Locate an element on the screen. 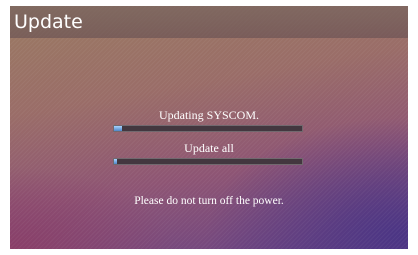  overall-progress-fill is located at coordinates (115, 161).